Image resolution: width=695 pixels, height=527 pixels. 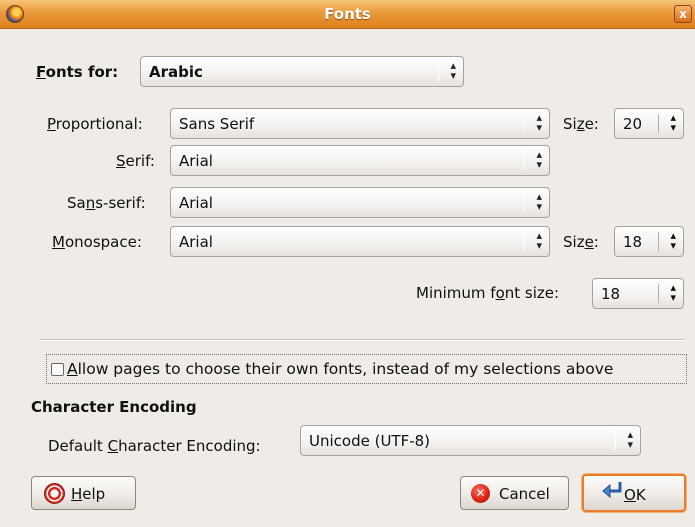 I want to click on sans-serif-value: Arial, so click(x=196, y=203).